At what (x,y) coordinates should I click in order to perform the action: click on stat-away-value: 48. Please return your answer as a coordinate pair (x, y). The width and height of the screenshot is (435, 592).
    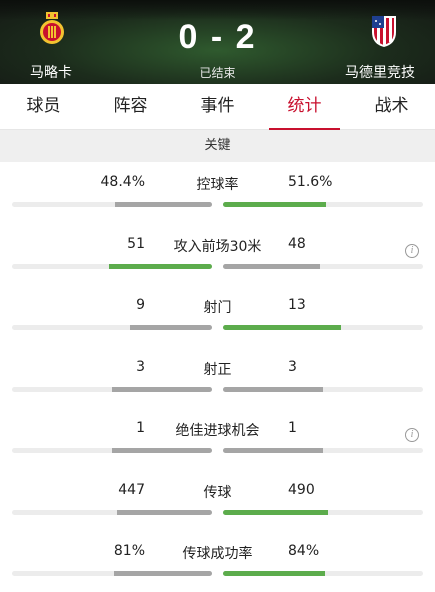
    Looking at the image, I should click on (297, 243).